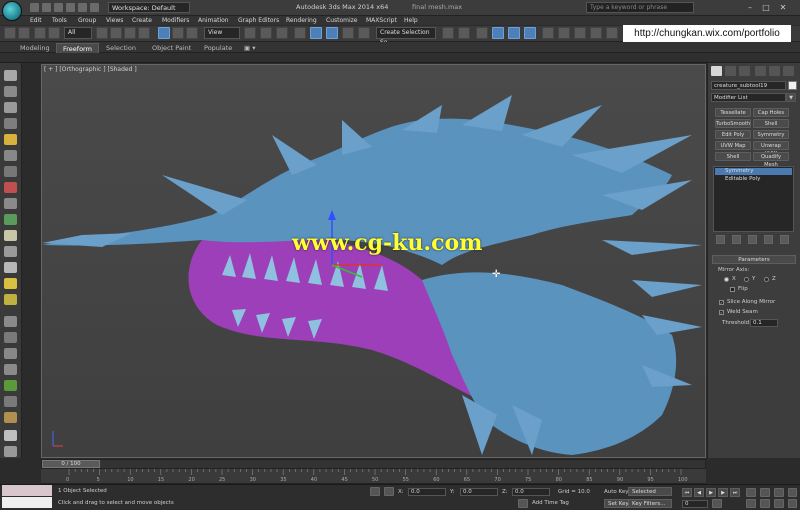 This screenshot has height=510, width=800. Describe the element at coordinates (348, 33) in the screenshot. I see `spinner-snap-icon` at that location.